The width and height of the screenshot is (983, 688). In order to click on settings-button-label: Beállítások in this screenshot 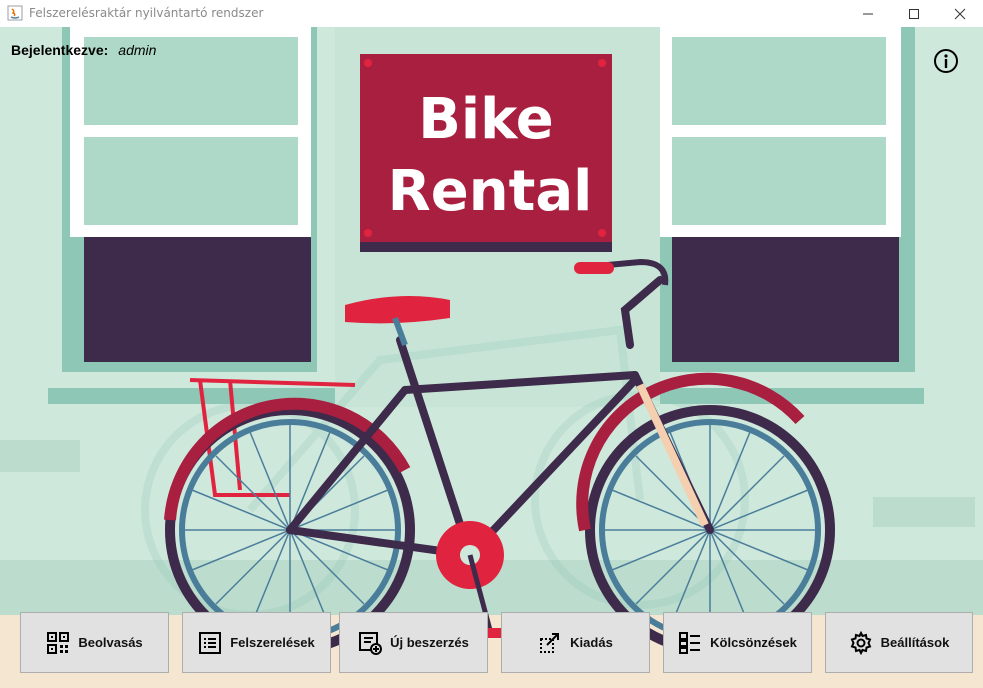, I will do `click(915, 642)`.